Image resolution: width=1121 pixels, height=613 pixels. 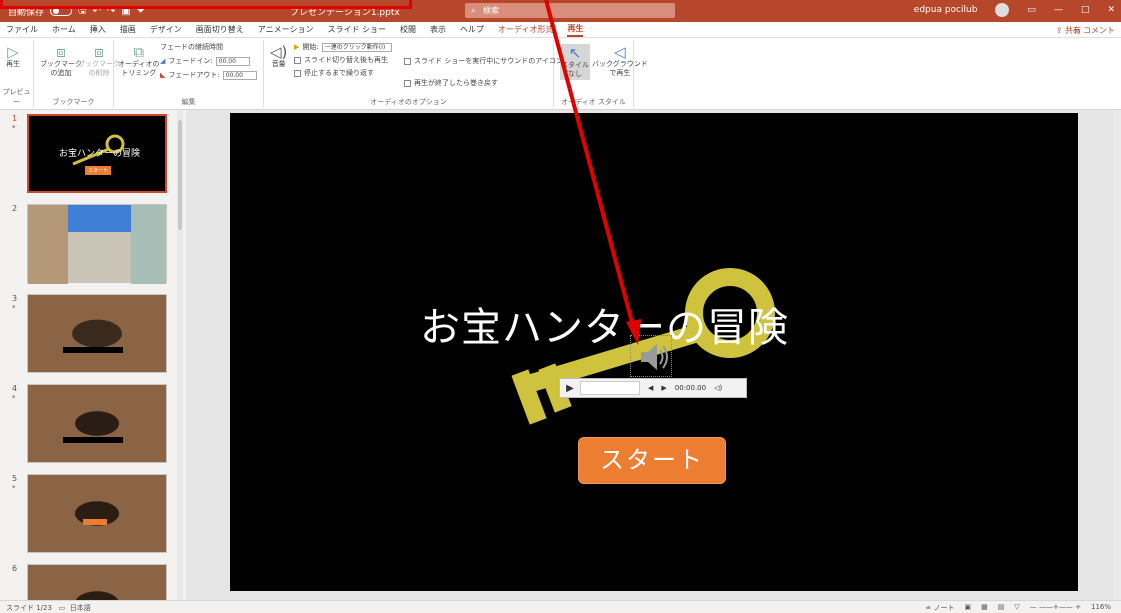 I want to click on player-time: 00:00.00, so click(x=690, y=388).